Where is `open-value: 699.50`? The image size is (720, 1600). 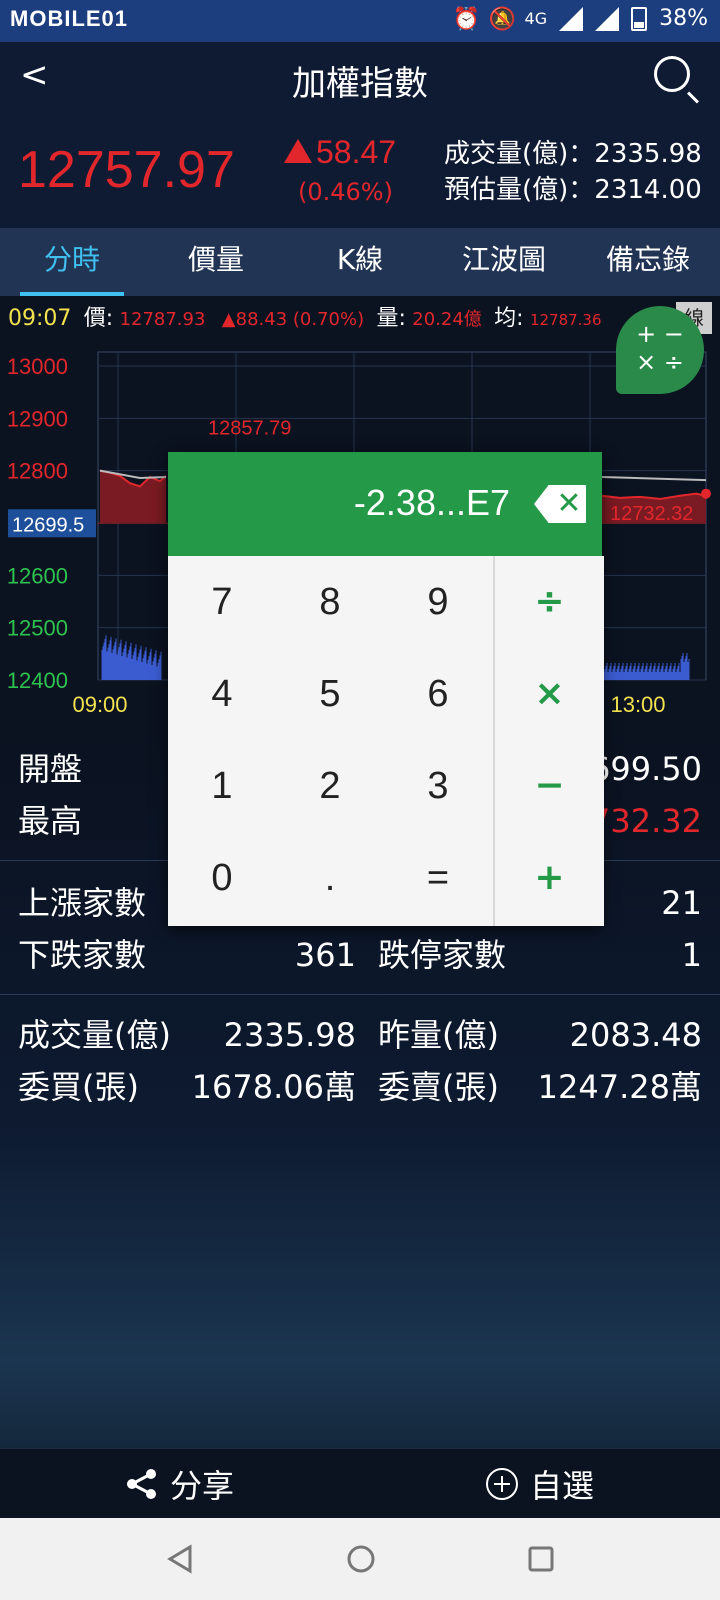 open-value: 699.50 is located at coordinates (646, 769).